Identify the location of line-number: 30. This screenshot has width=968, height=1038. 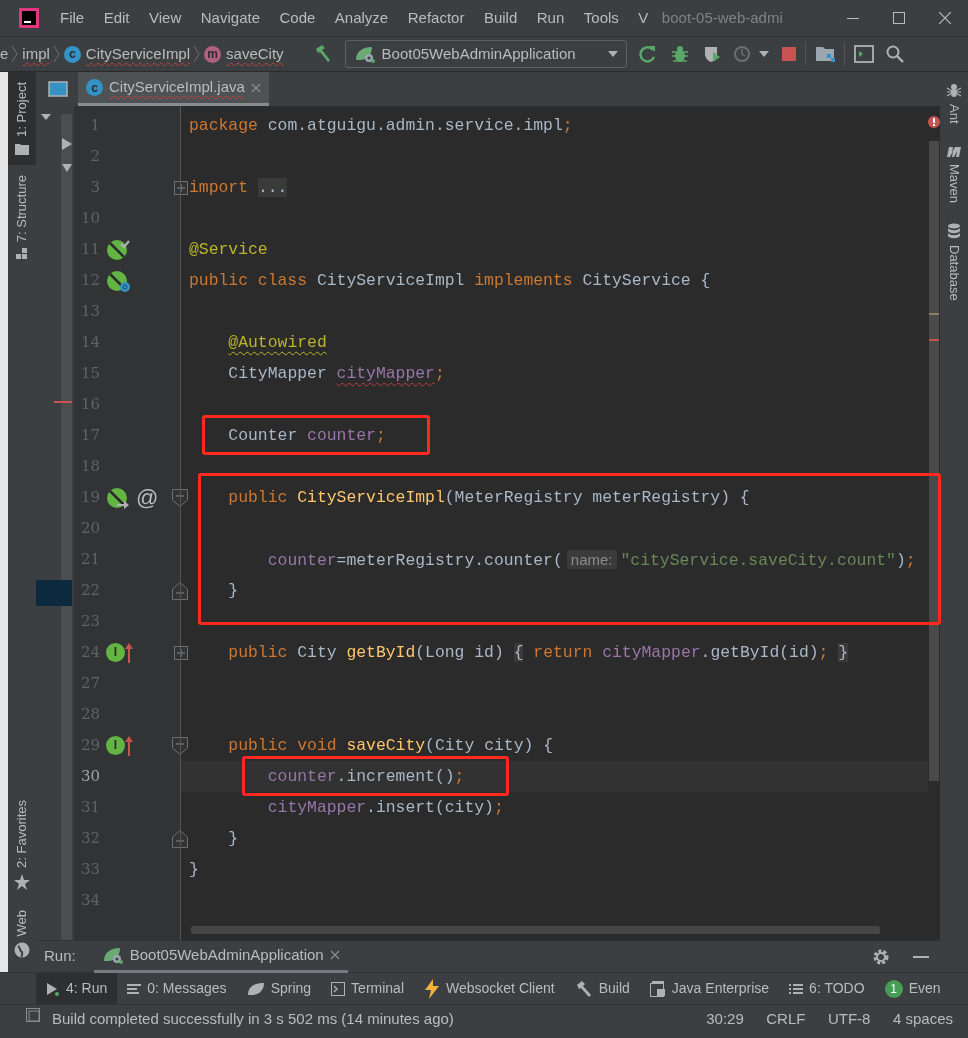
(89, 777).